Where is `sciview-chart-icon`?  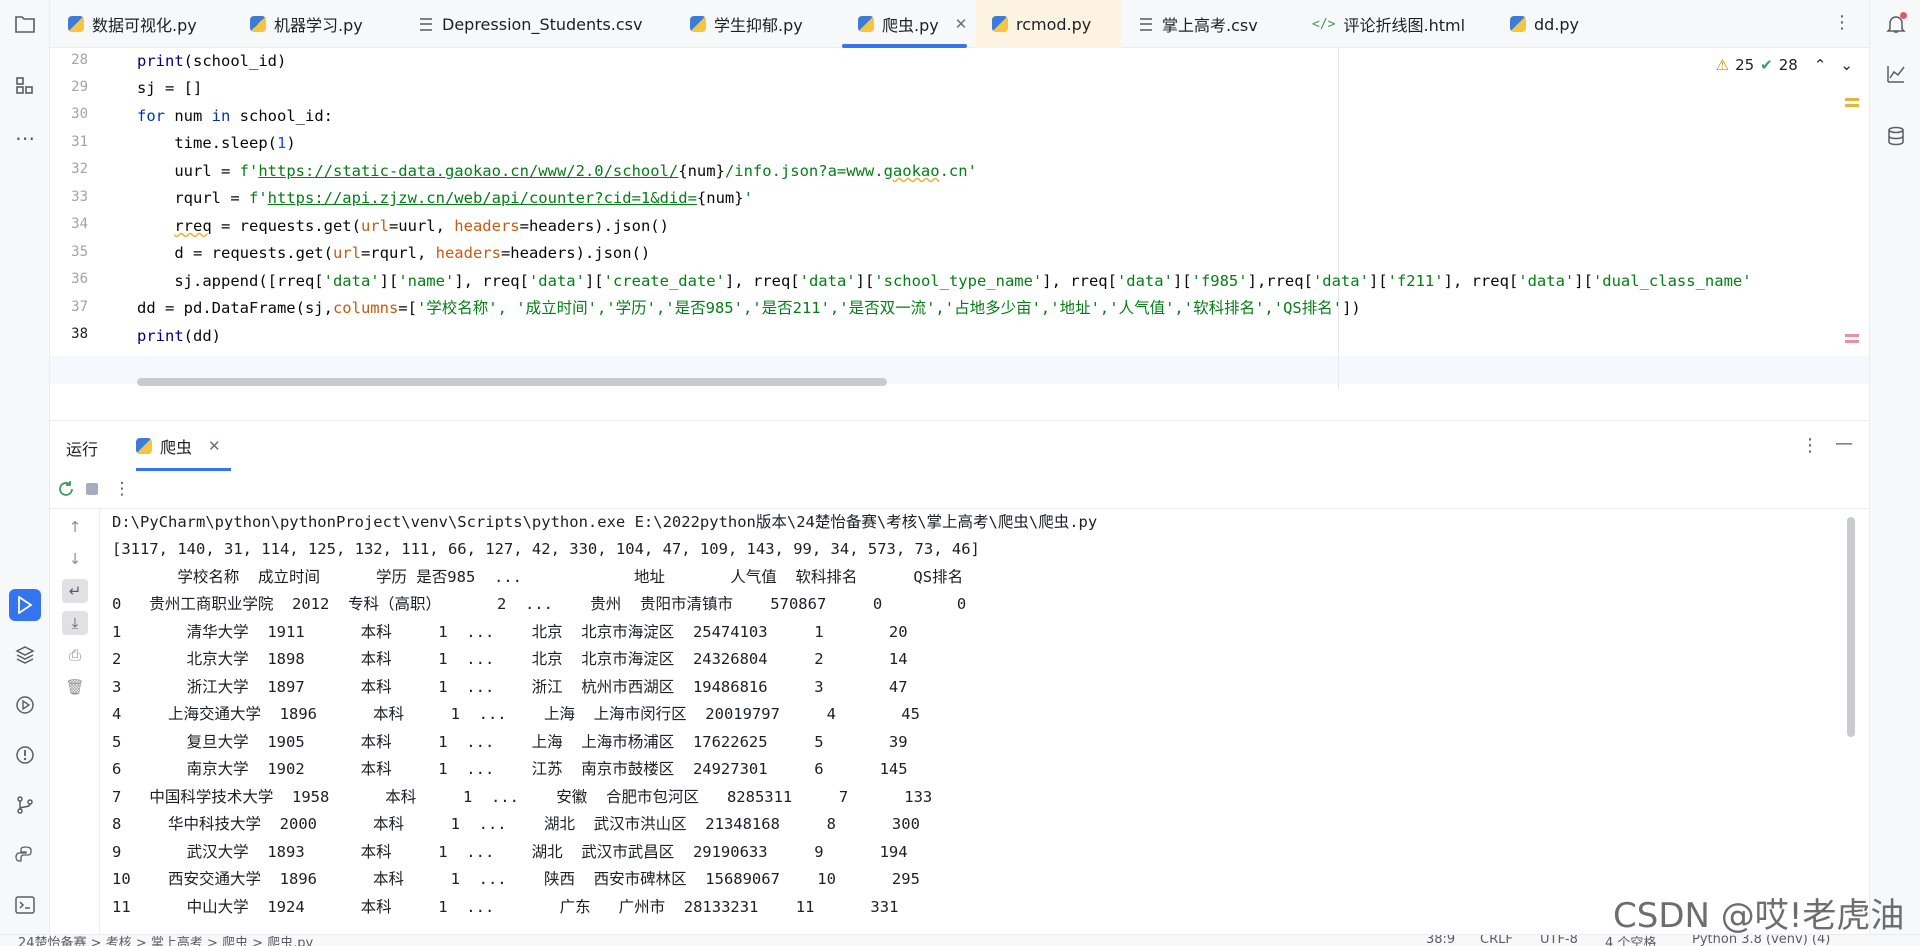 sciview-chart-icon is located at coordinates (1896, 74).